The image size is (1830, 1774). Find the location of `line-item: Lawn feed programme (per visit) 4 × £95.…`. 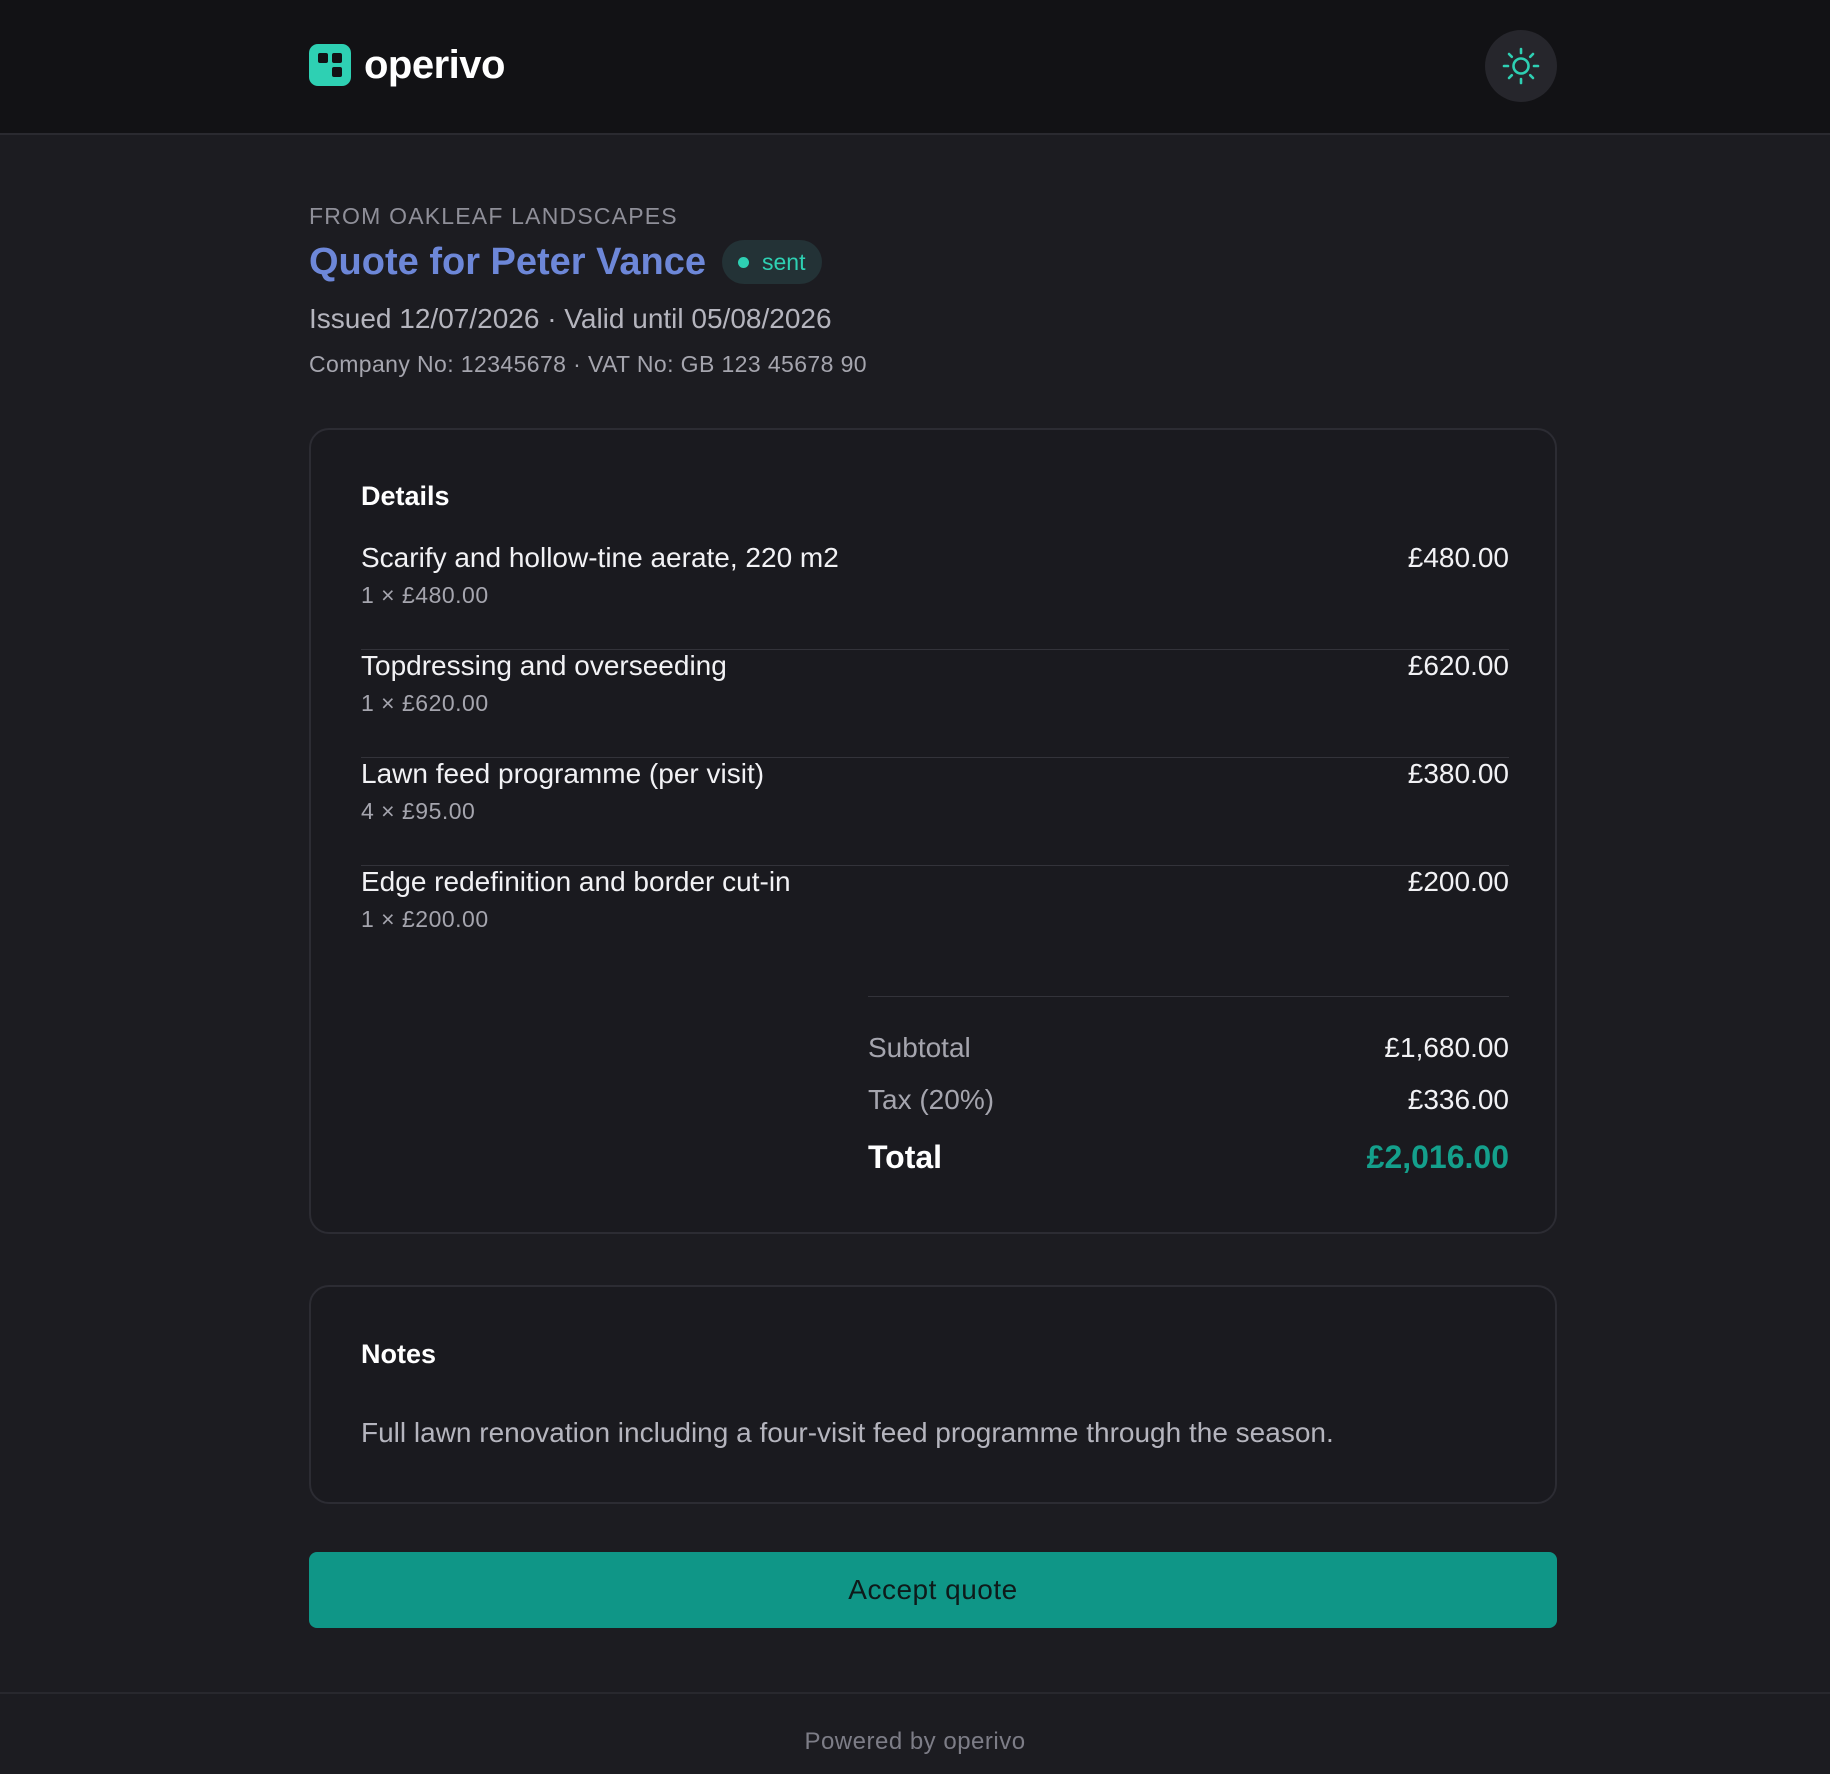

line-item: Lawn feed programme (per visit) 4 × £95.… is located at coordinates (935, 812).